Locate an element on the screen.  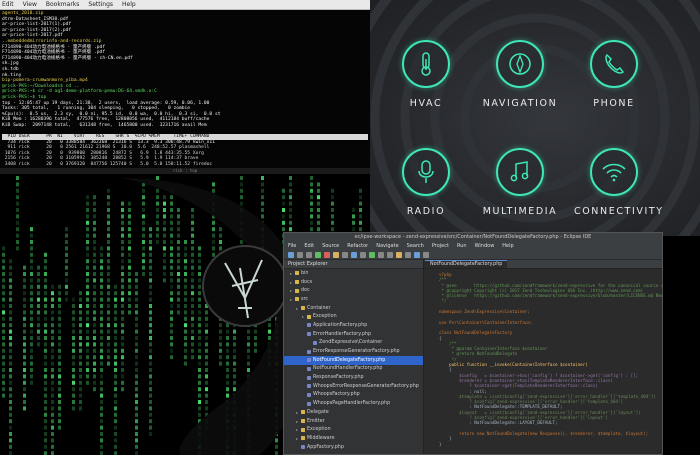
eclipse-menu-run: Run is located at coordinates (462, 246).